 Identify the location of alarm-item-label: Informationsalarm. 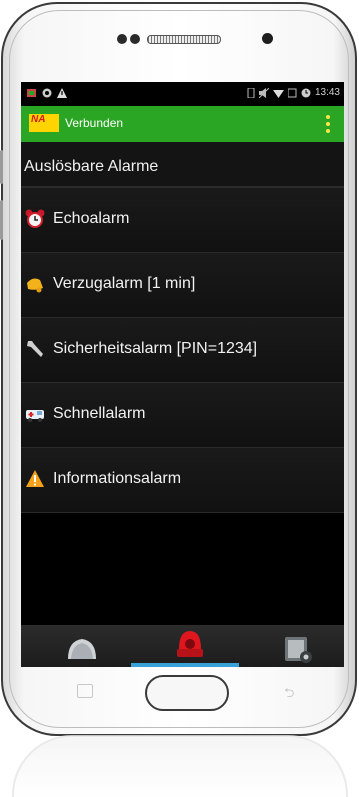
(117, 478).